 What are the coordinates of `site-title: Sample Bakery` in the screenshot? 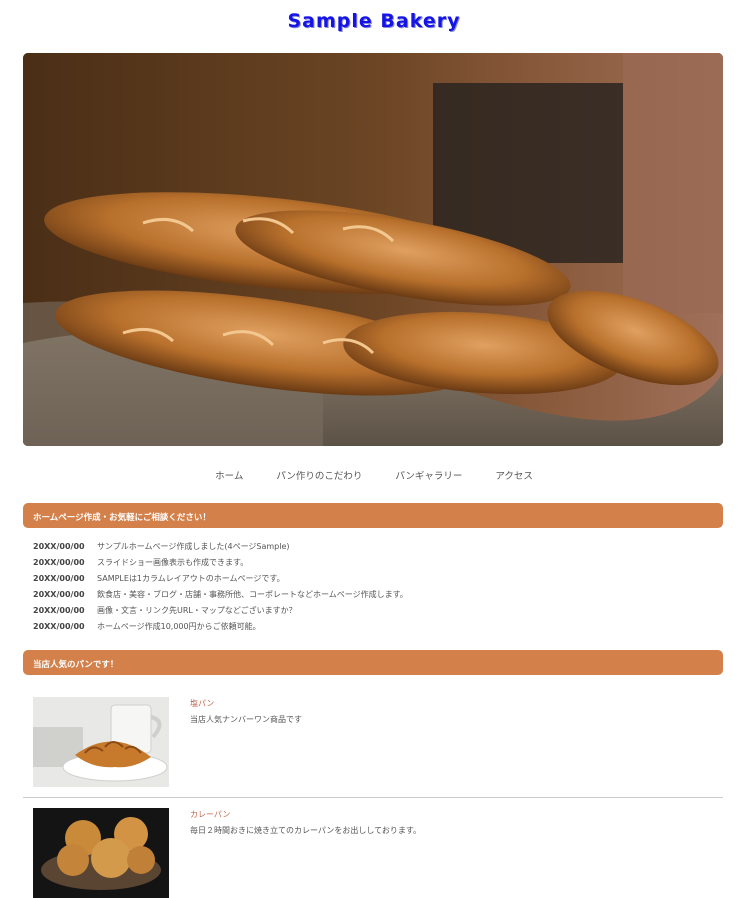 It's located at (374, 21).